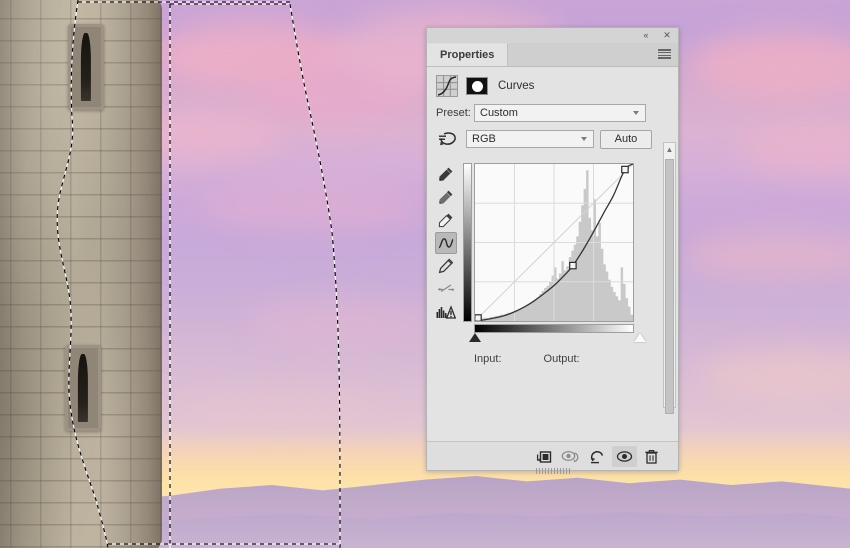  What do you see at coordinates (499, 113) in the screenshot?
I see `preset-value: Custom` at bounding box center [499, 113].